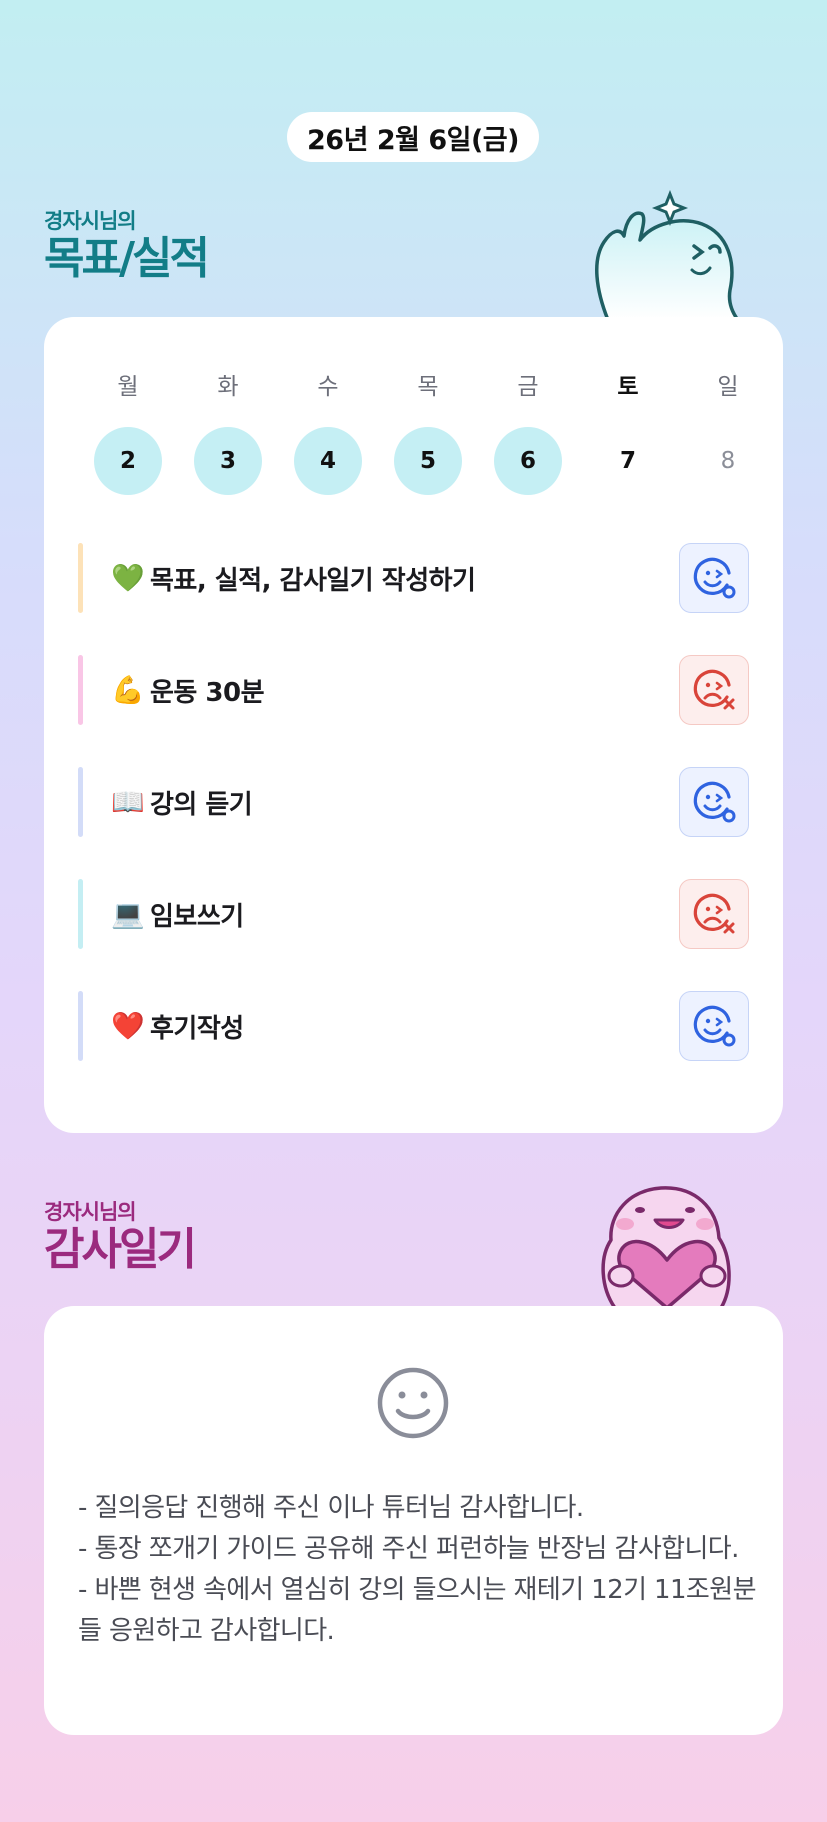  What do you see at coordinates (128, 578) in the screenshot?
I see `green-heart-icon: 💚` at bounding box center [128, 578].